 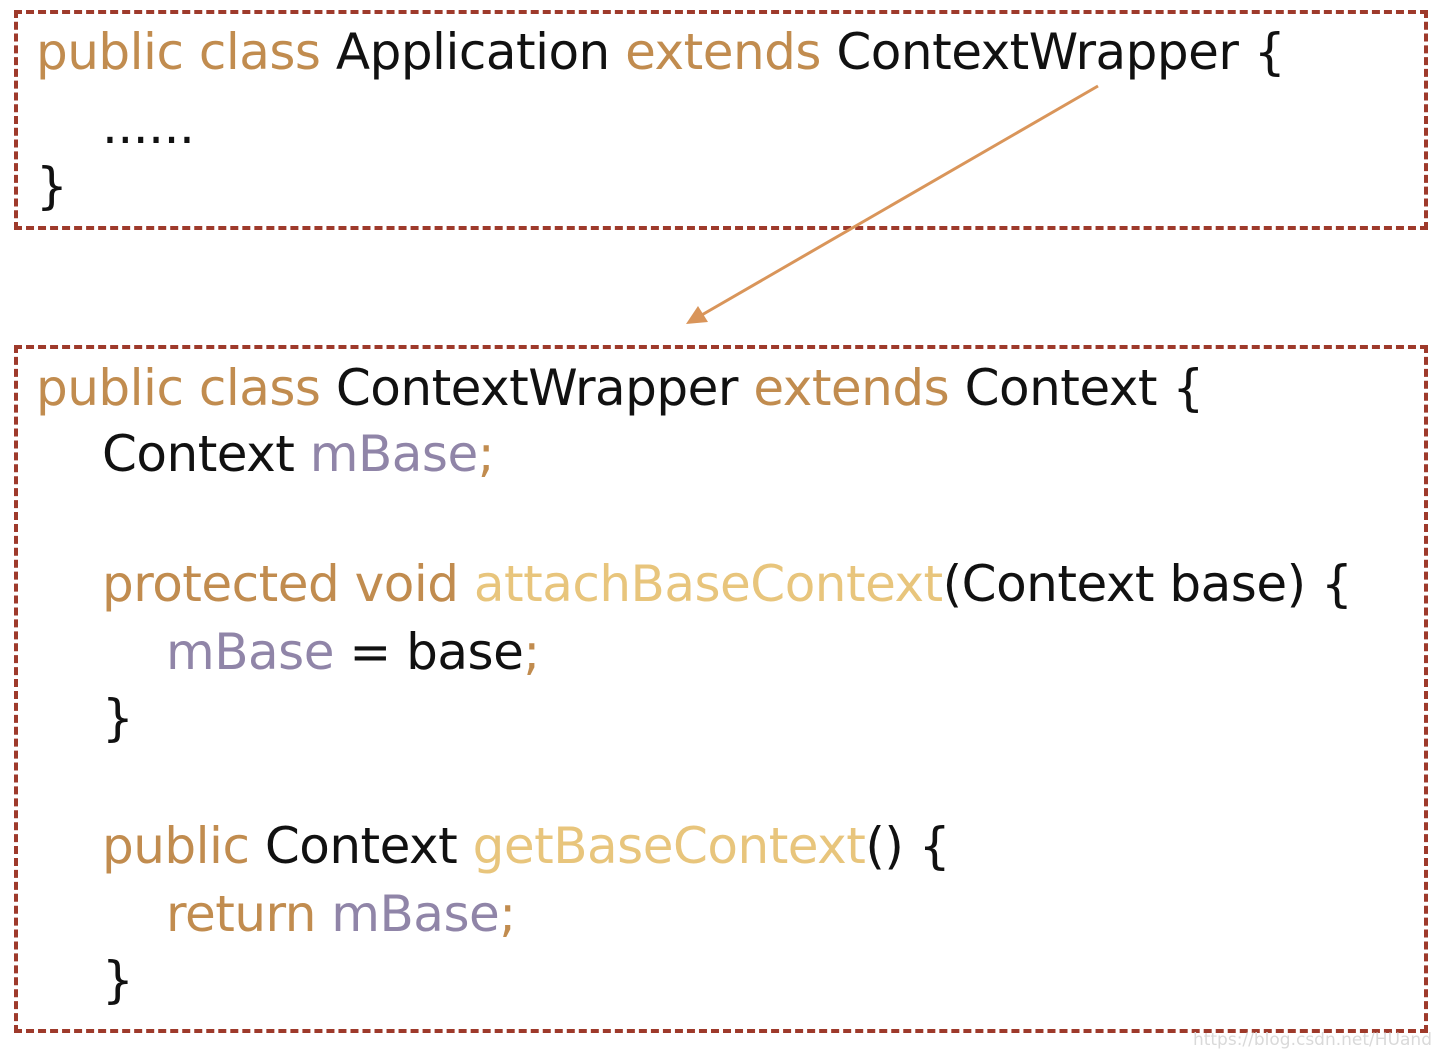 What do you see at coordinates (697, 315) in the screenshot?
I see `arrow-head` at bounding box center [697, 315].